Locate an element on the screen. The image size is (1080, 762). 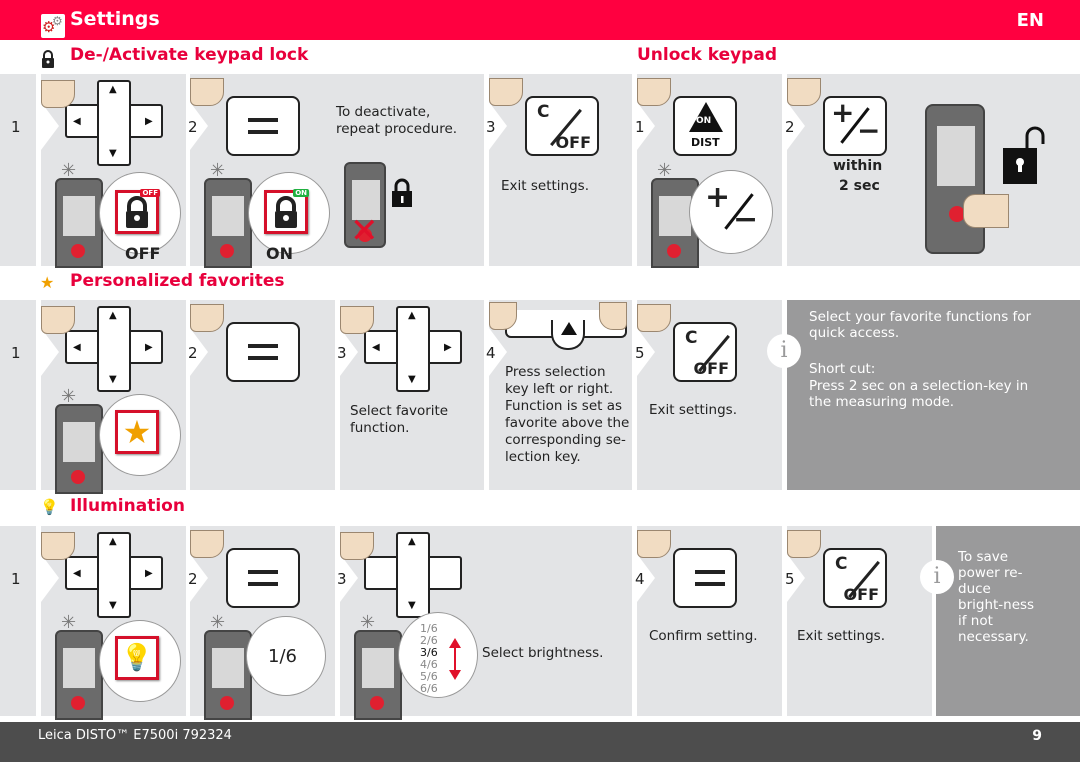
info-icon: i is located at coordinates (784, 351).